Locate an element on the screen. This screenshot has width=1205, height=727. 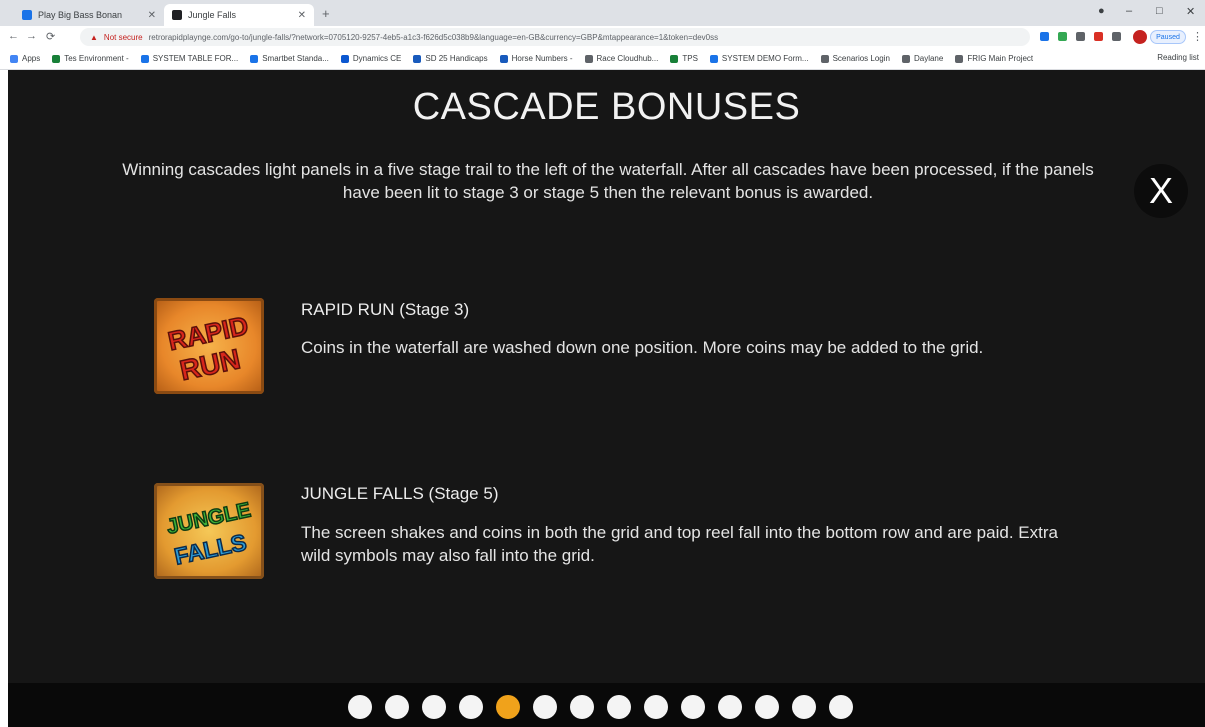
bookmark-item: Horse Numbers - is located at coordinates (536, 58).